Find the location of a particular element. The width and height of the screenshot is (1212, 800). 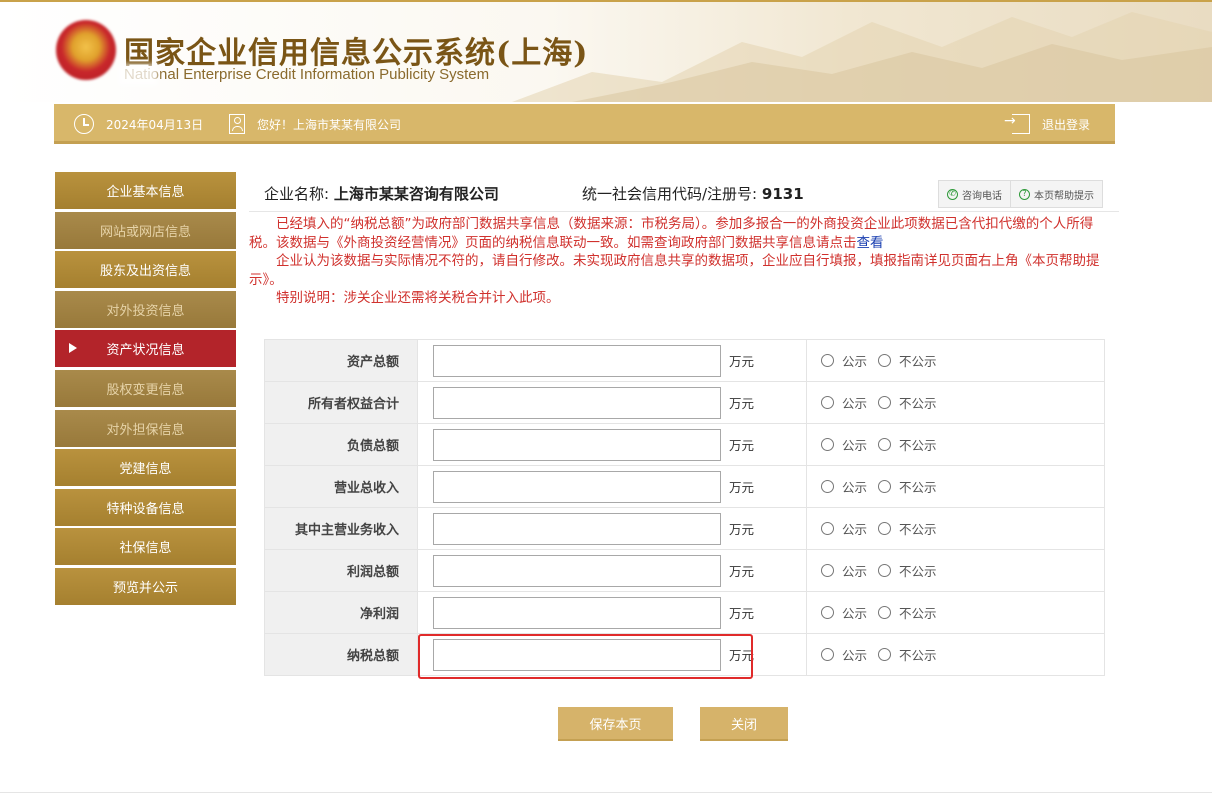

help-buttons: ✆ 咨询电话 ? 本页帮助提示 is located at coordinates (1020, 194).